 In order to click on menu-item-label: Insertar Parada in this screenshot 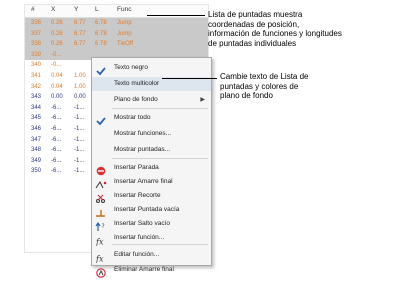, I will do `click(136, 167)`.